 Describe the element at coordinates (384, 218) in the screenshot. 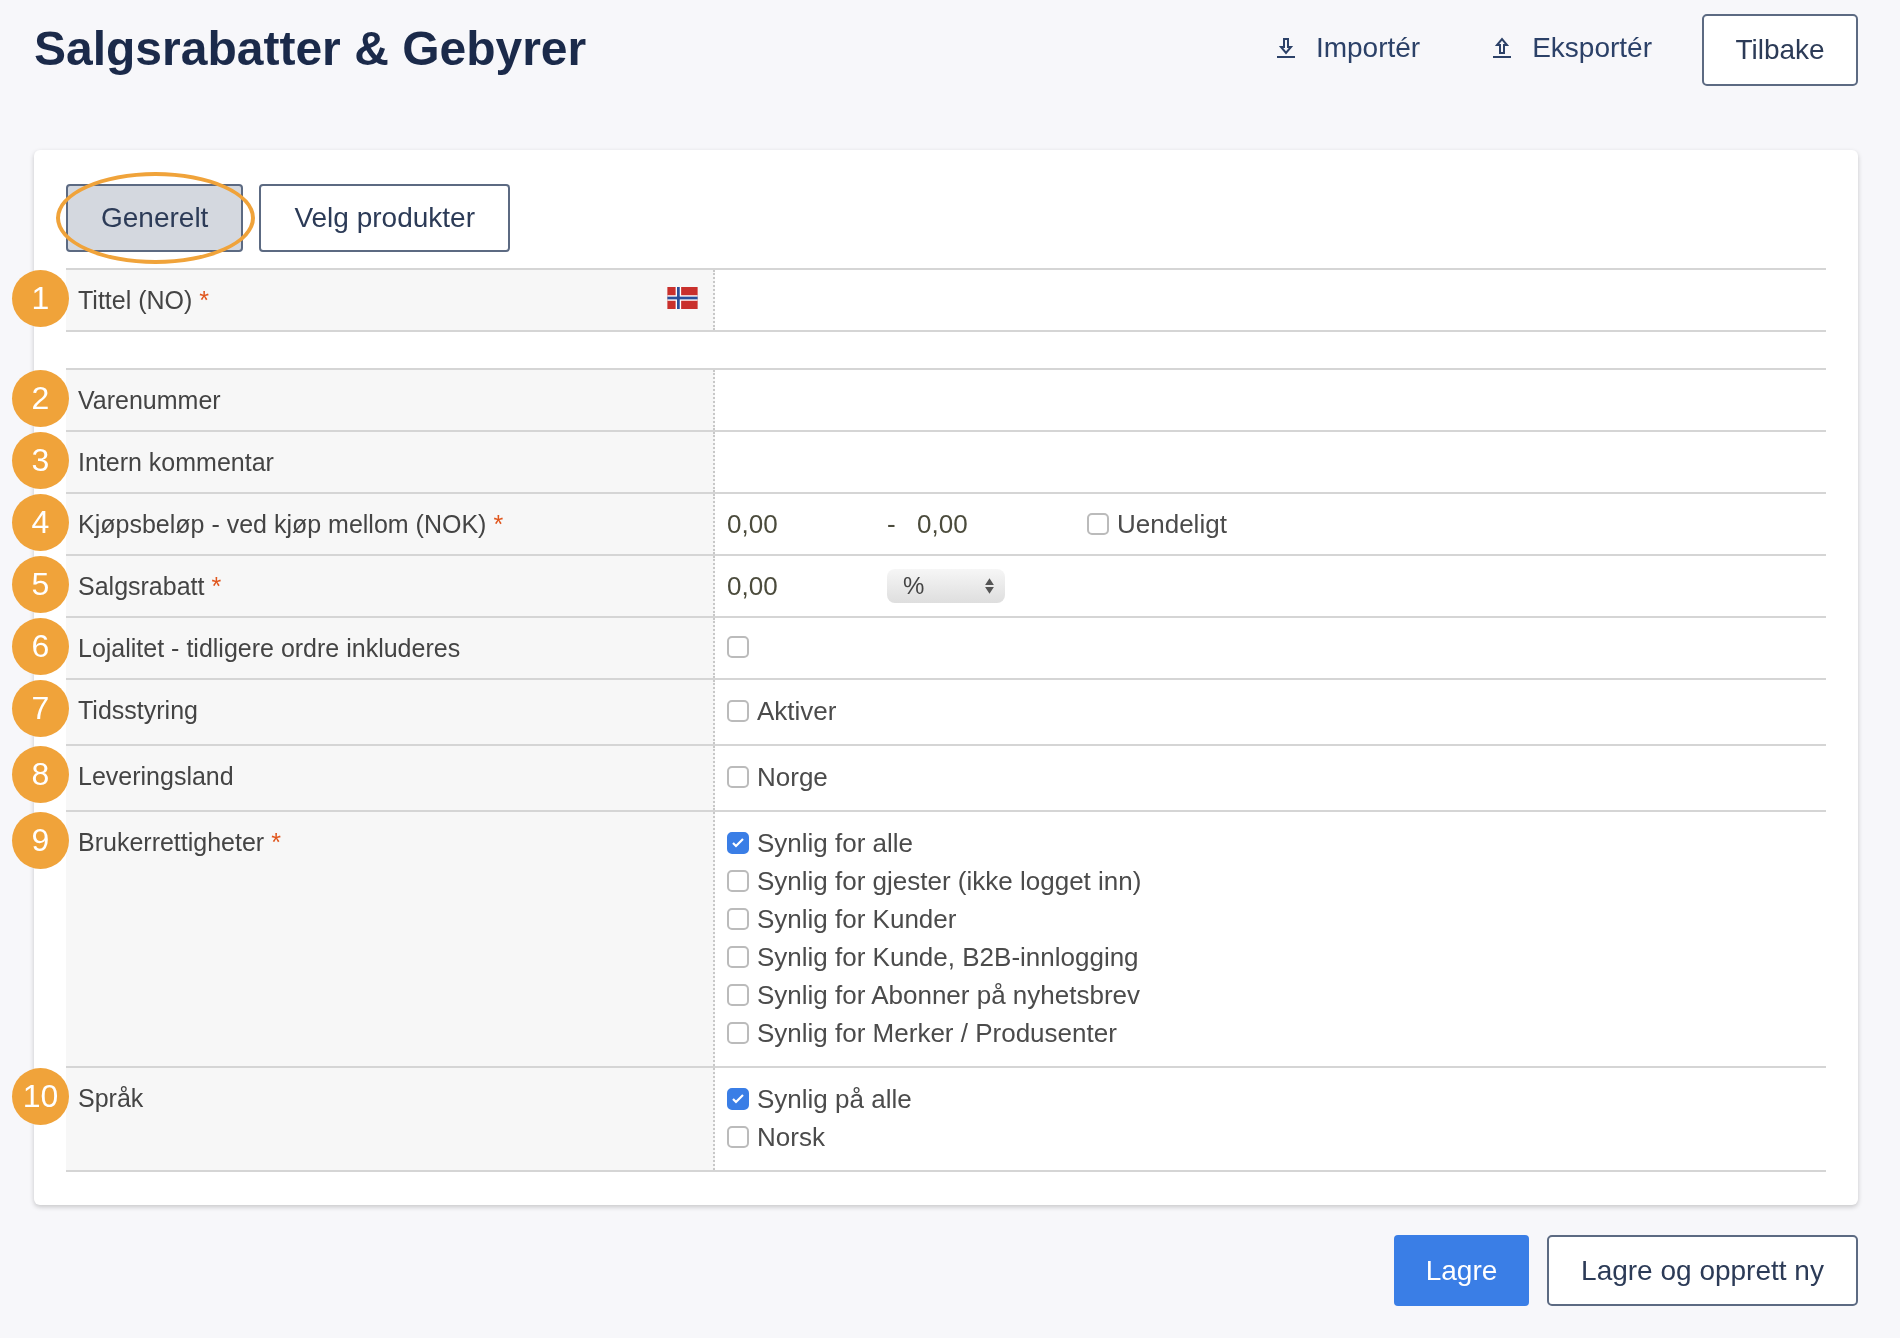

I see `tab: Velg produkter` at that location.